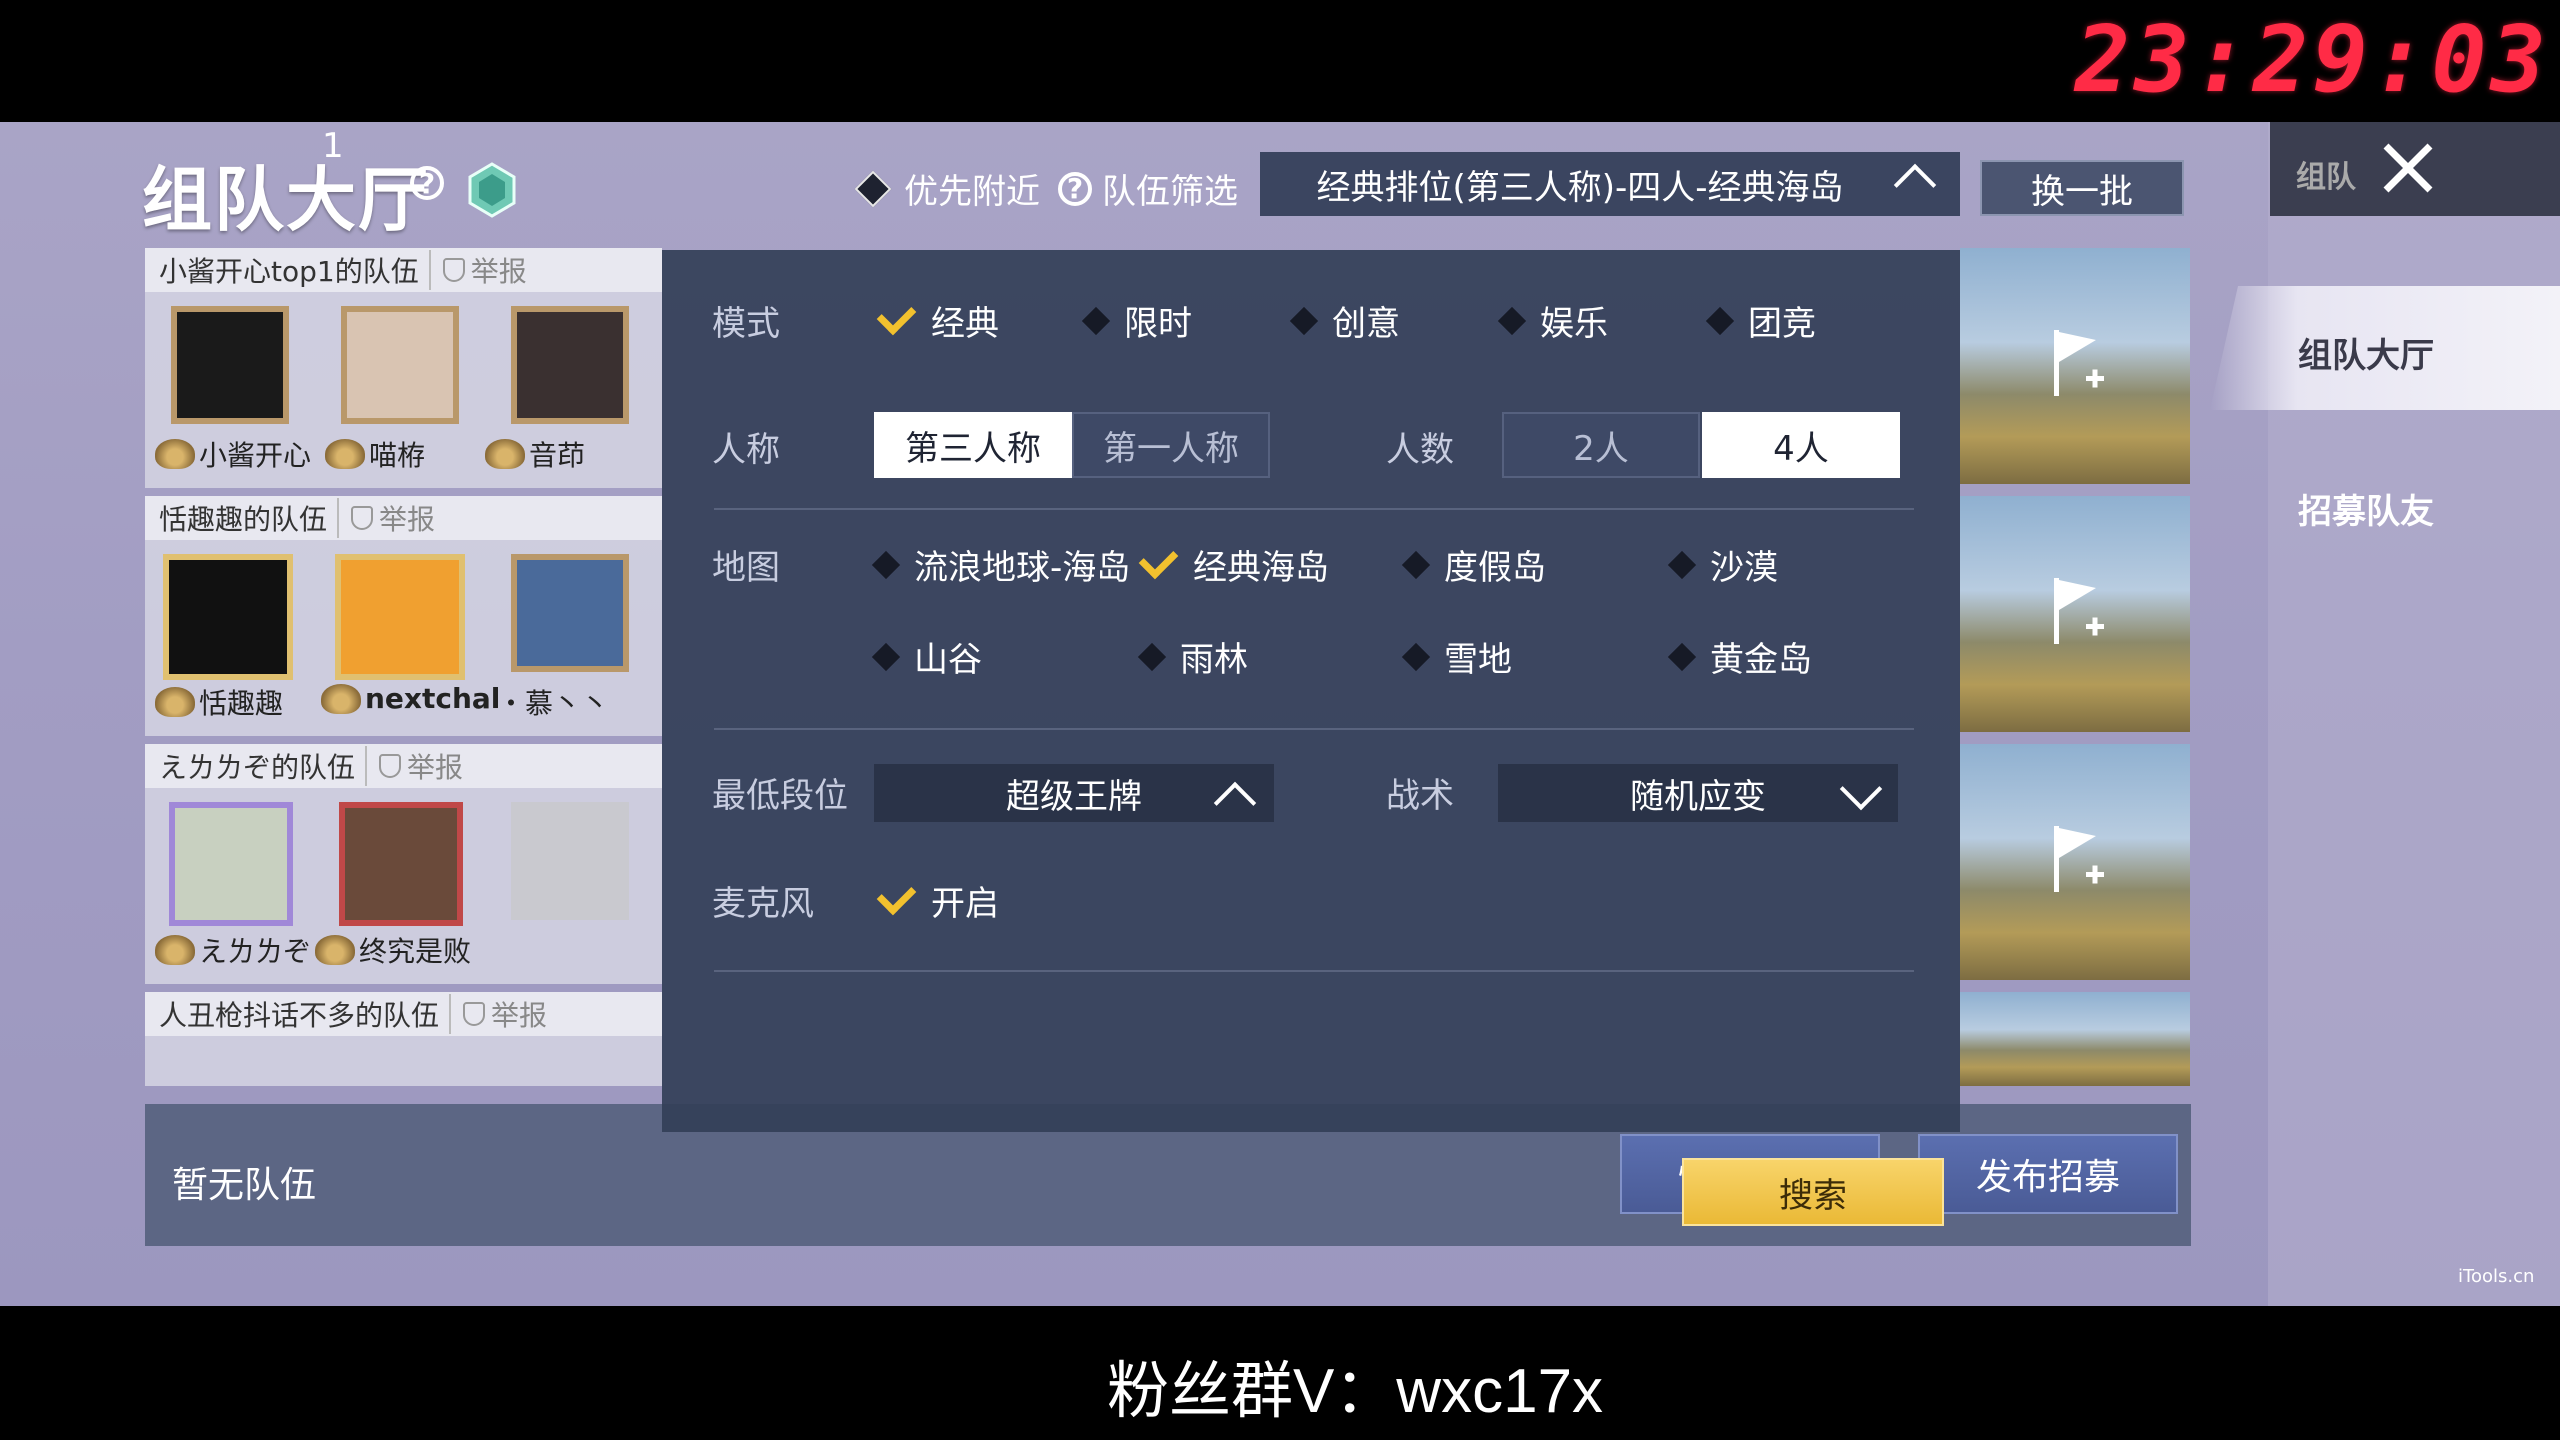 The height and width of the screenshot is (1440, 2560). I want to click on tactic-dropdown: 随机应变, so click(1698, 793).